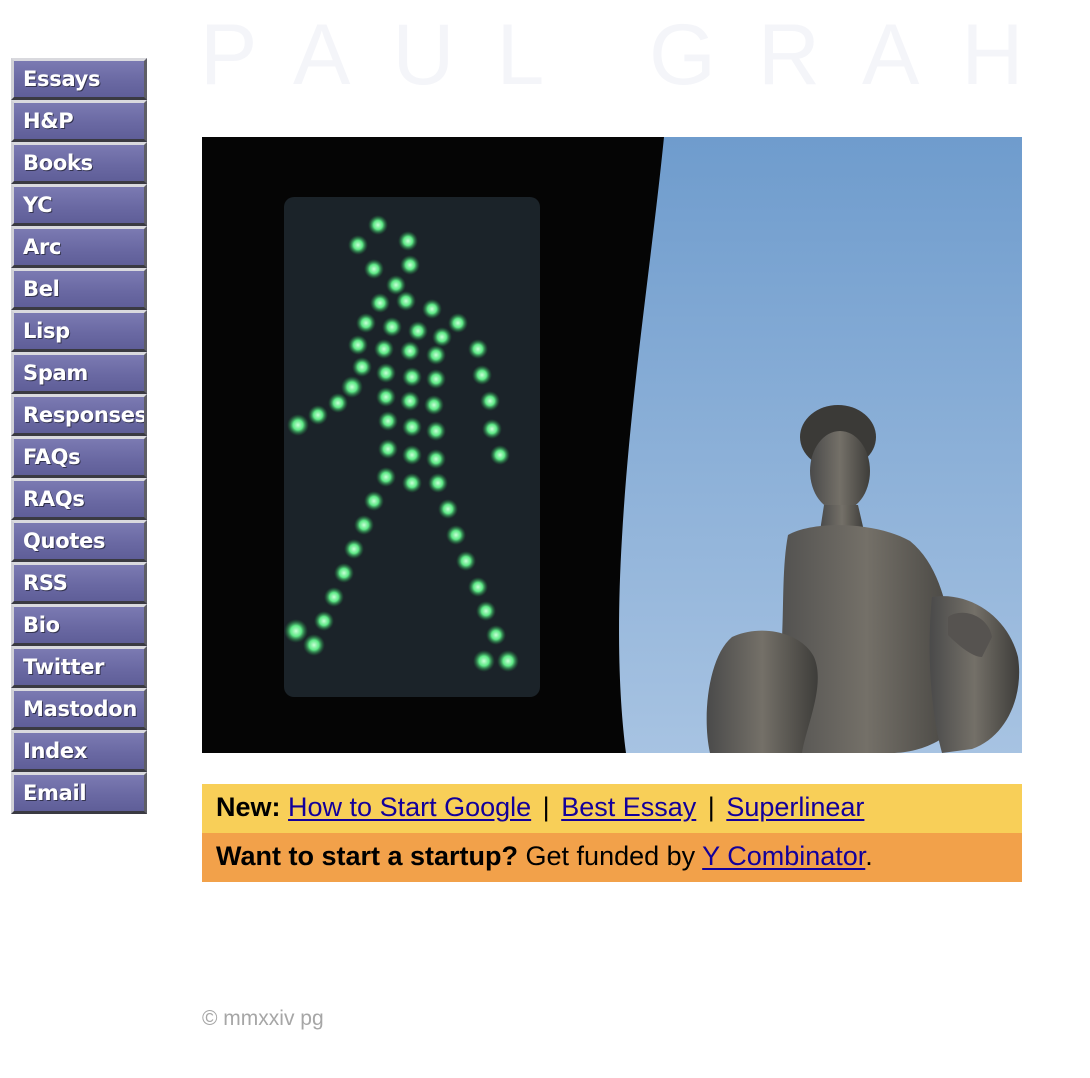 This screenshot has width=1090, height=1078. I want to click on link-y-combinator: Y Combinator, so click(783, 856).